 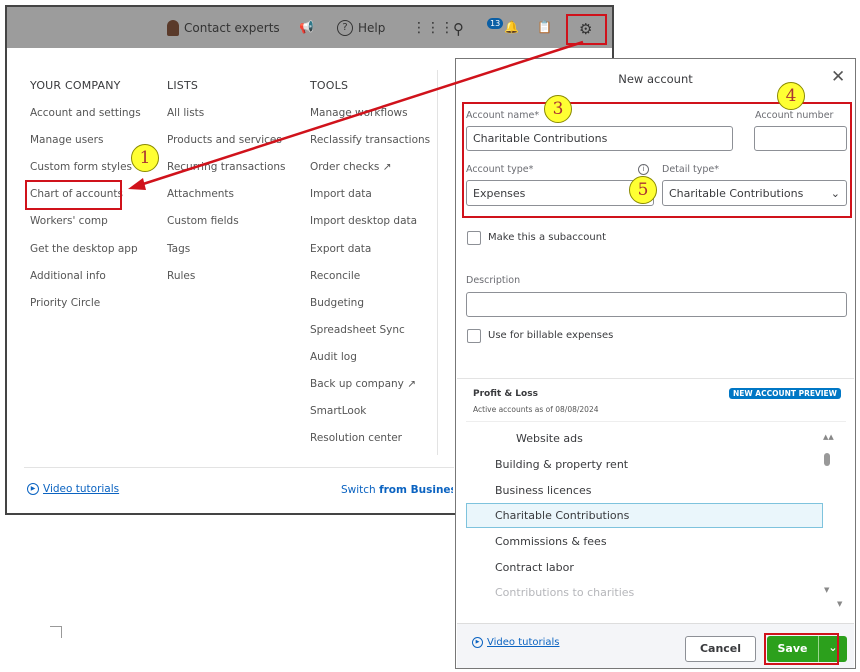 What do you see at coordinates (145, 158) in the screenshot?
I see `annotation-1: 1` at bounding box center [145, 158].